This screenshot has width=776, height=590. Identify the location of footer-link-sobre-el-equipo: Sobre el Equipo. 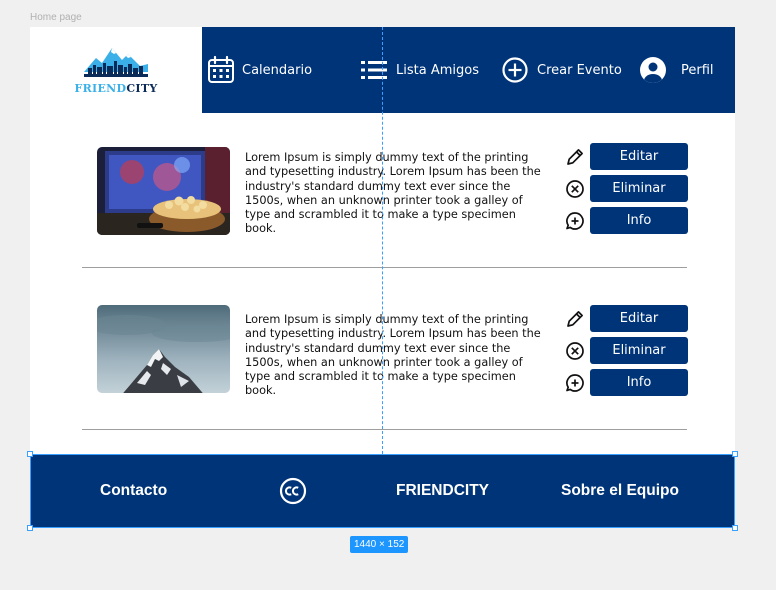
(620, 491).